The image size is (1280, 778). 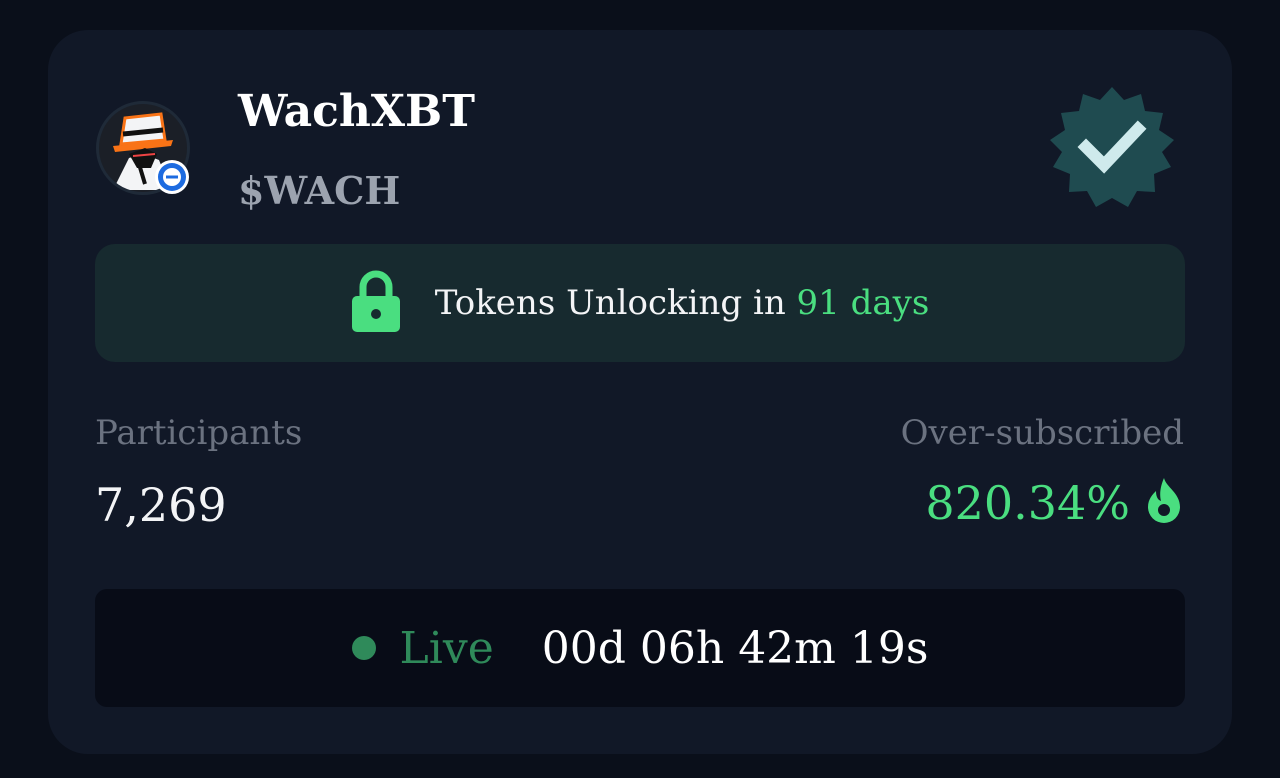 I want to click on live-label: Live, so click(x=446, y=648).